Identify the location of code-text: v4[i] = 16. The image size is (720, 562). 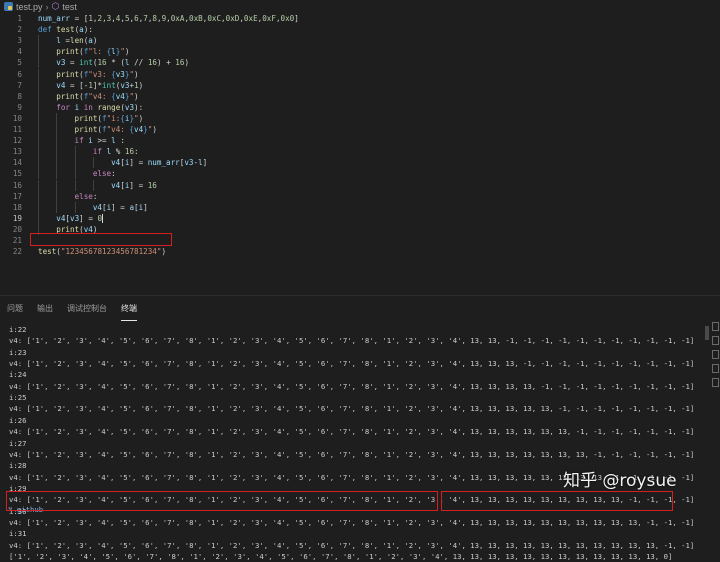
(134, 185).